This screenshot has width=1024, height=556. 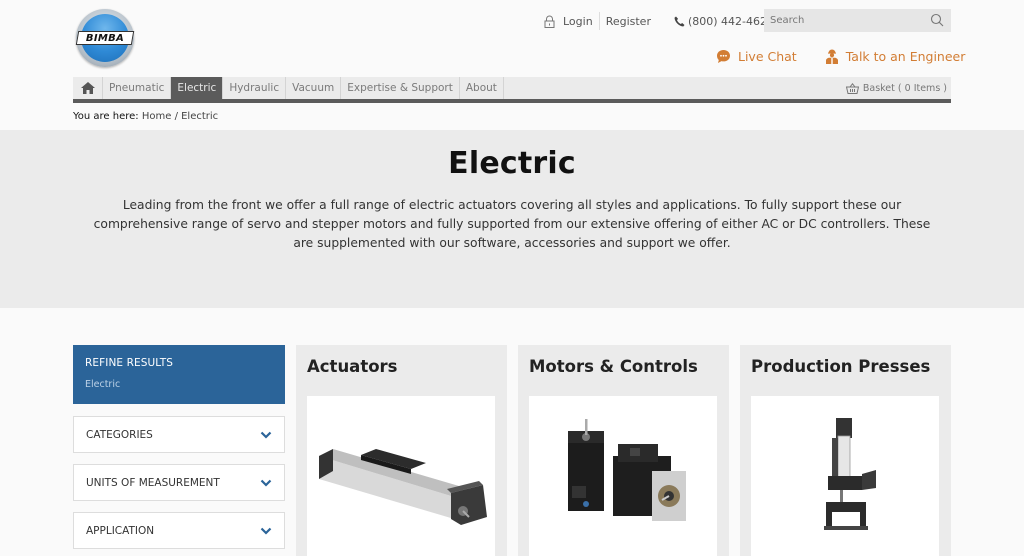 What do you see at coordinates (314, 88) in the screenshot?
I see `nav-tab-vacuum: Vacuum` at bounding box center [314, 88].